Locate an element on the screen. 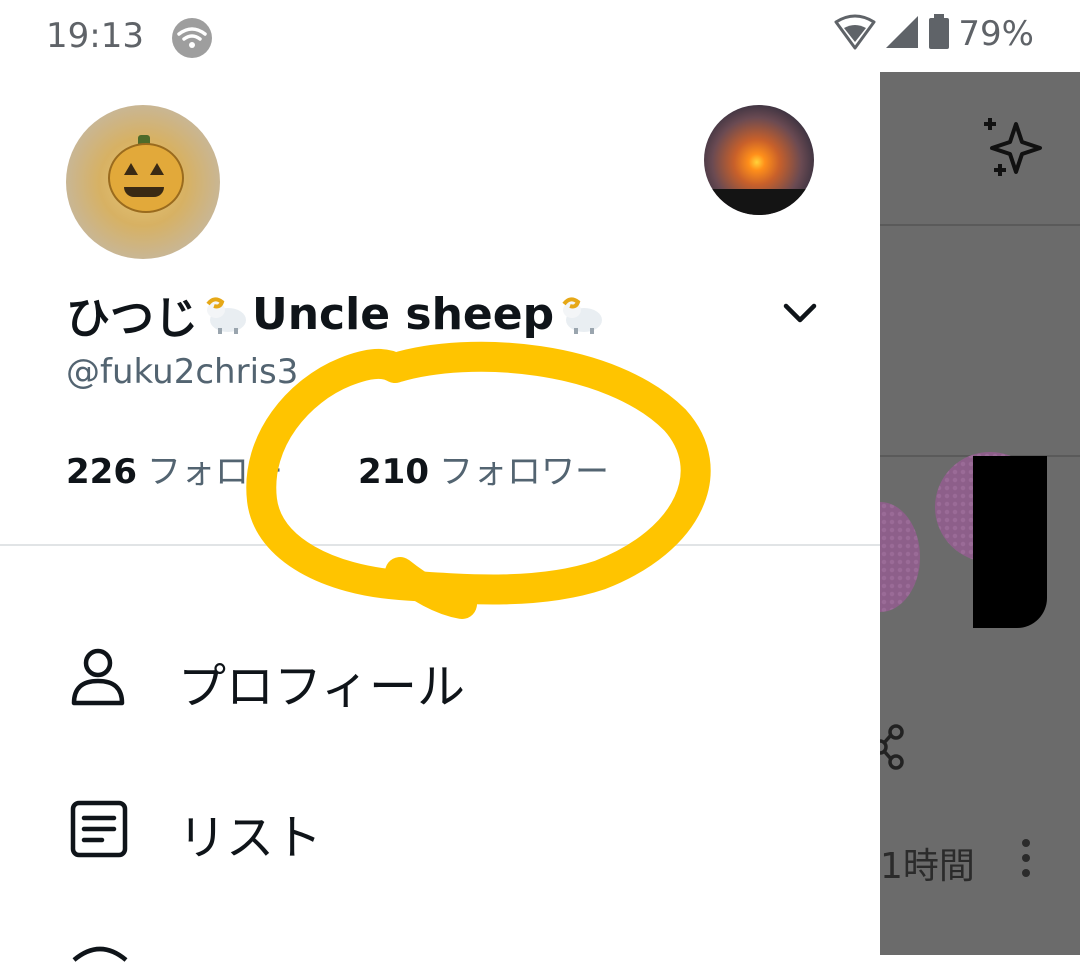 The width and height of the screenshot is (1080, 966). menu-item-lists: リスト is located at coordinates (440, 830).